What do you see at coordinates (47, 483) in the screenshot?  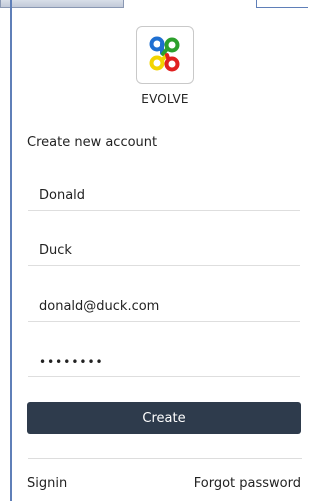 I see `signin-link: Signin` at bounding box center [47, 483].